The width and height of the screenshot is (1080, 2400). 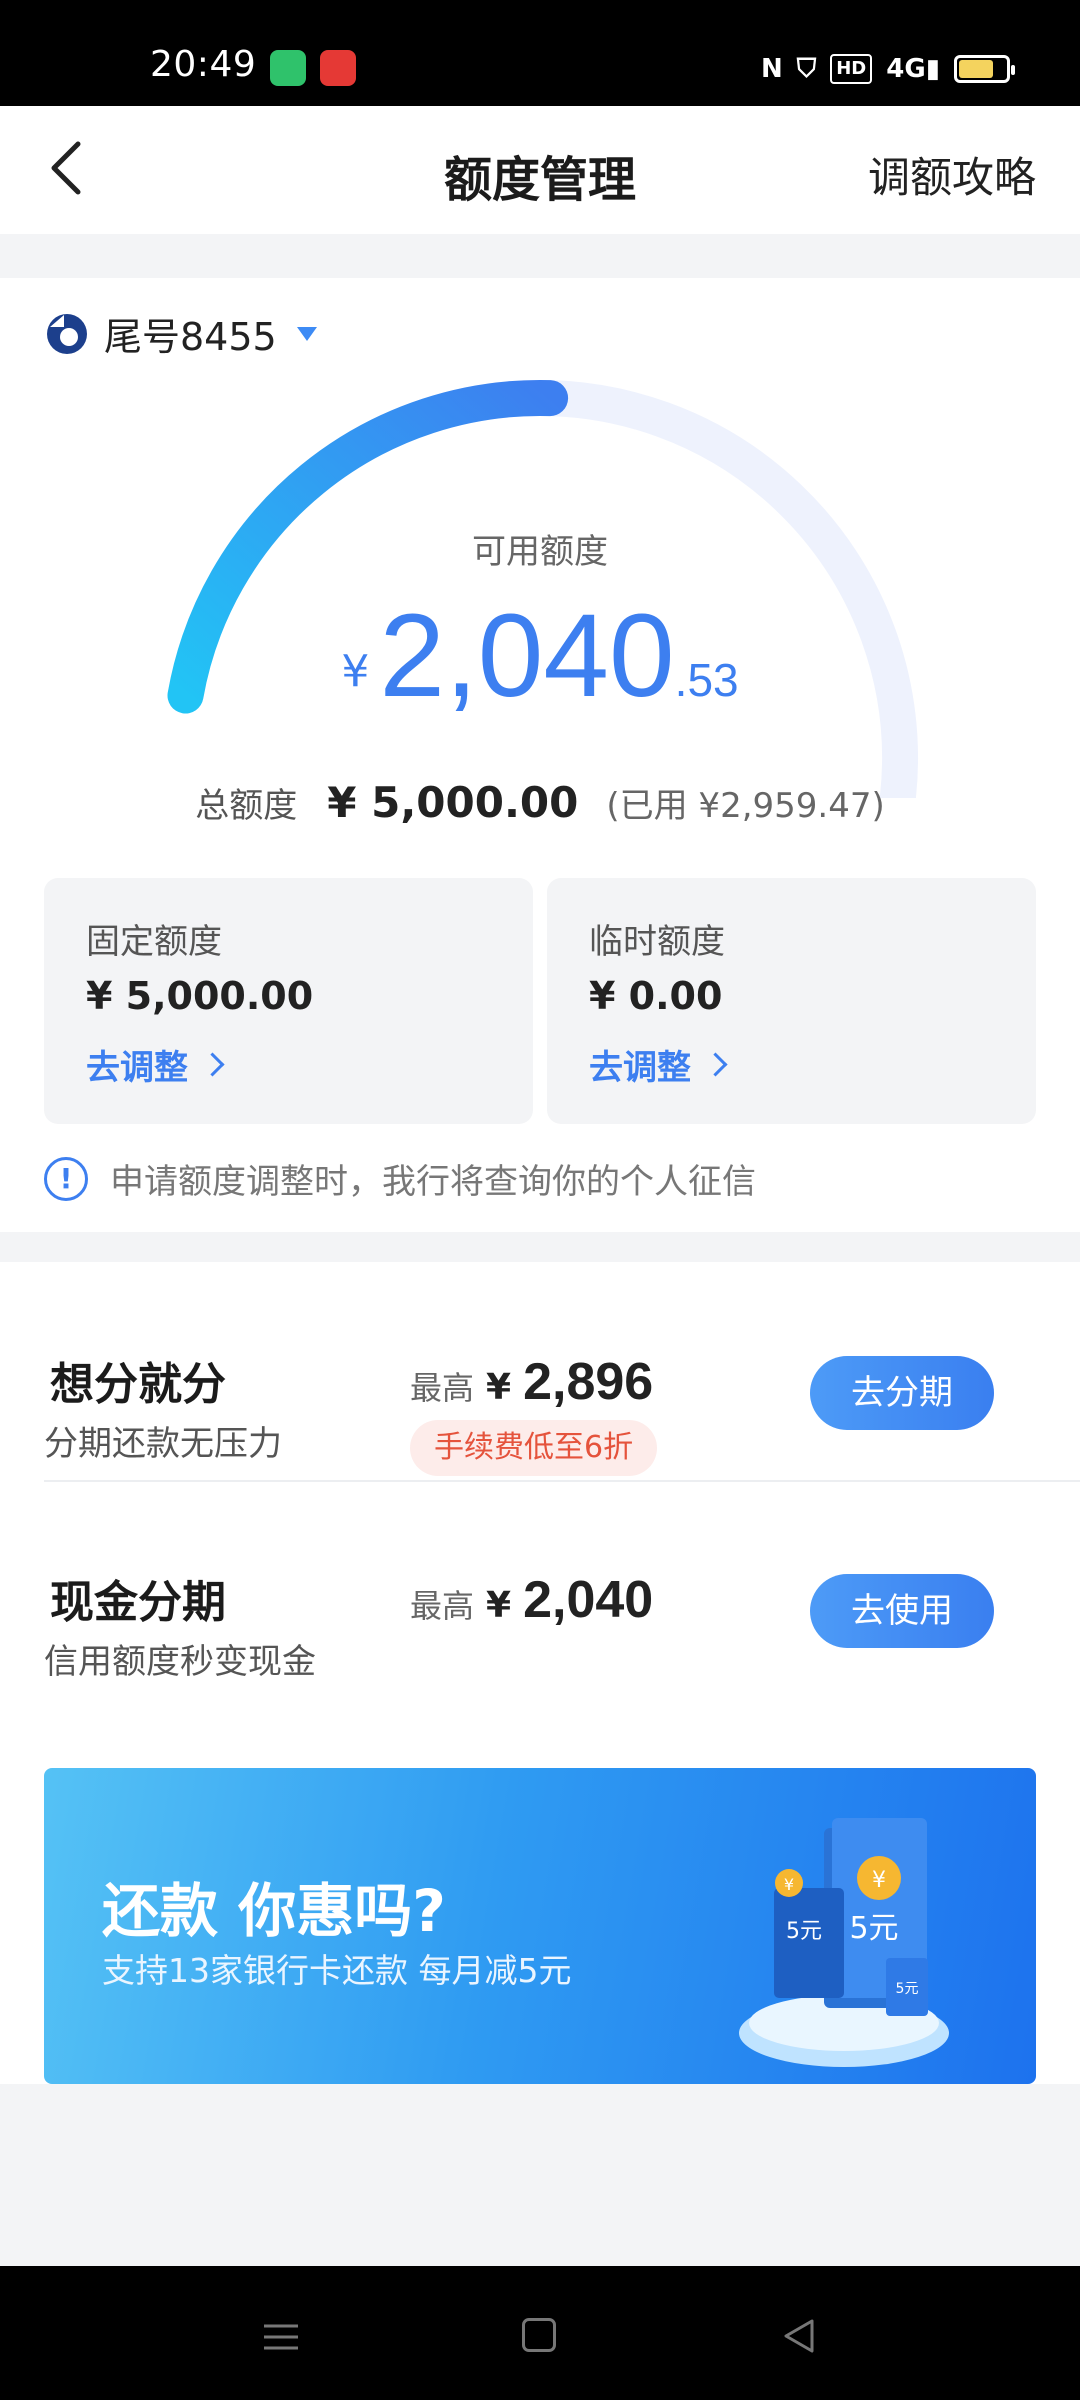 I want to click on system-navigation-bar, so click(x=540, y=2333).